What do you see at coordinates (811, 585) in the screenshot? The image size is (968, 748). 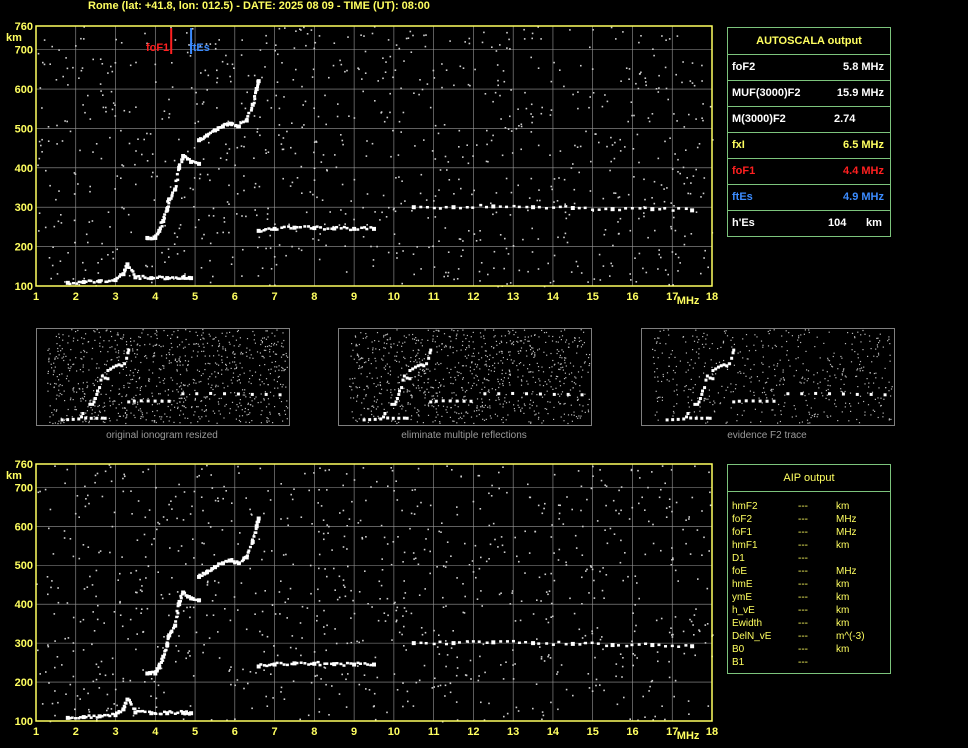 I see `aip-row: hmE --- km` at bounding box center [811, 585].